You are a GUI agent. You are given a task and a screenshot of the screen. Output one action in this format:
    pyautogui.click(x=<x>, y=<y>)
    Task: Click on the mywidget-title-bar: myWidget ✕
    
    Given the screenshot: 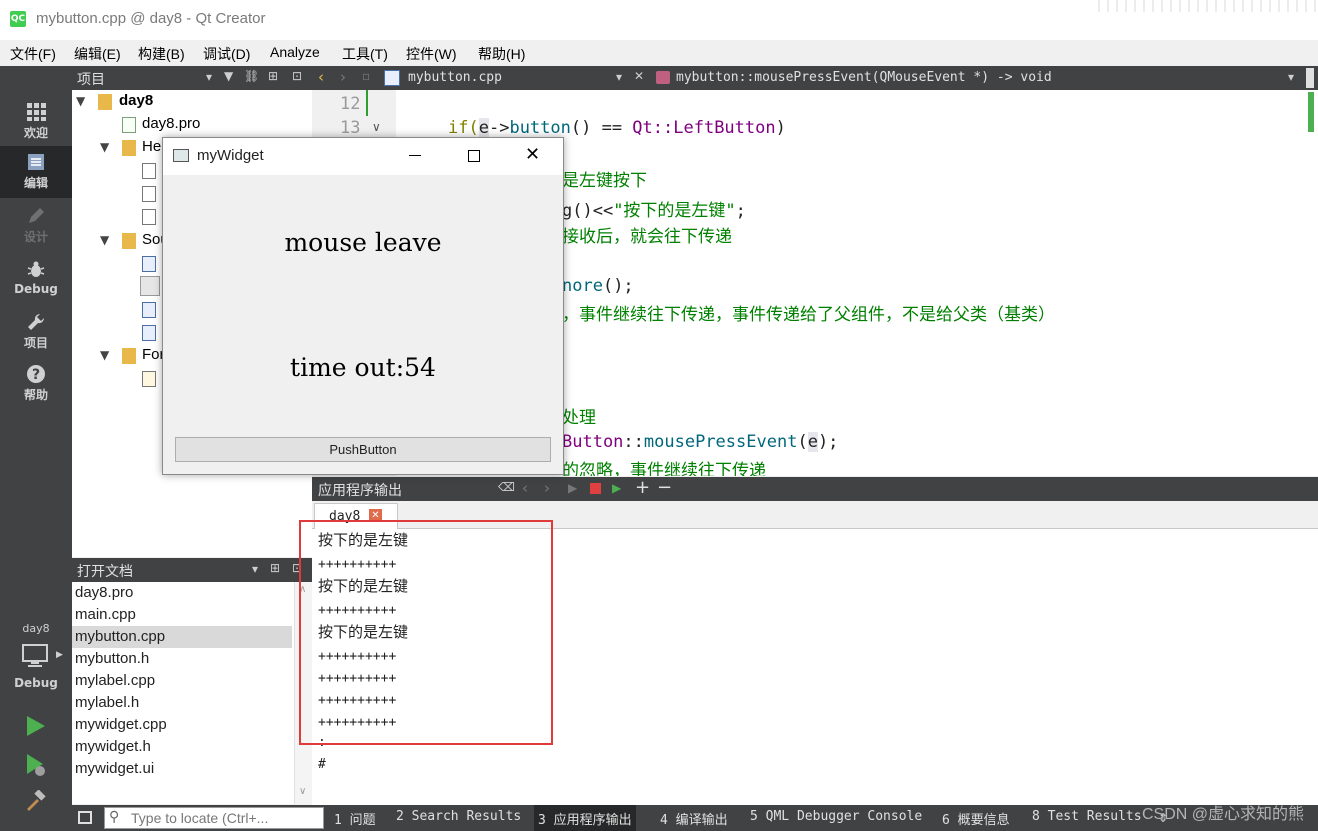 What is the action you would take?
    pyautogui.click(x=363, y=156)
    